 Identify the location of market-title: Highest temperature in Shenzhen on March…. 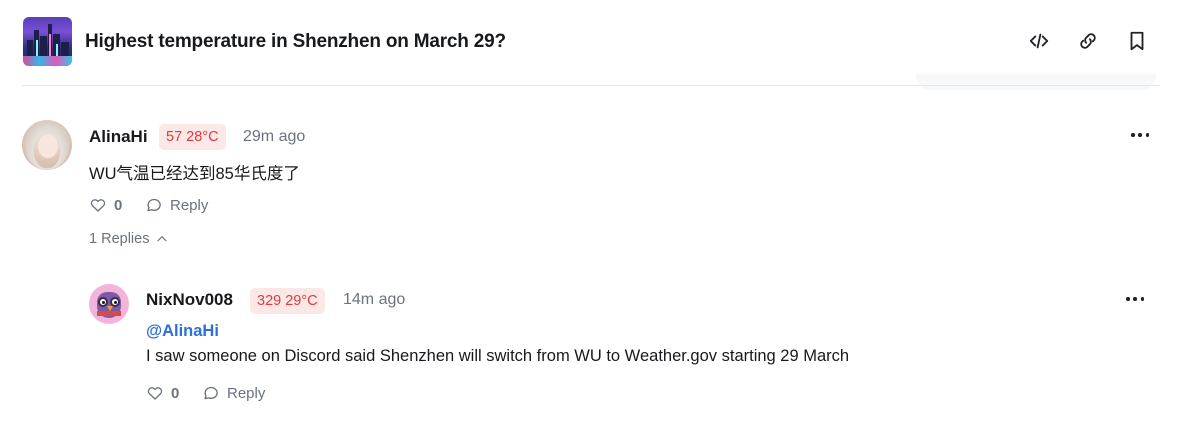
(295, 42).